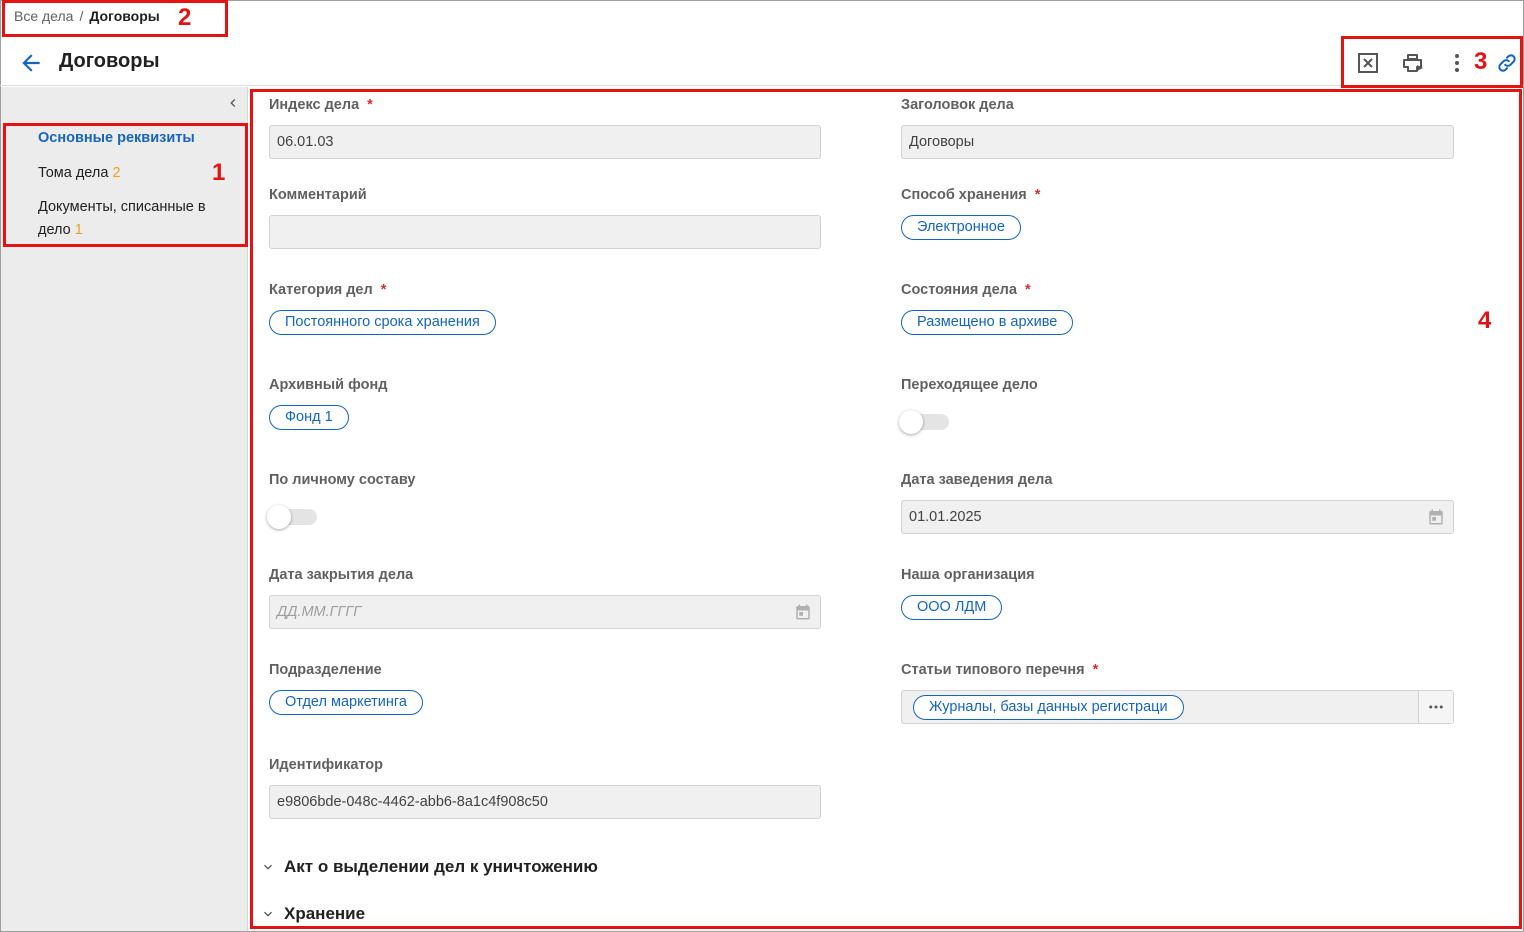  Describe the element at coordinates (1000, 670) in the screenshot. I see `articles-label: Статьи типового перечня *` at that location.